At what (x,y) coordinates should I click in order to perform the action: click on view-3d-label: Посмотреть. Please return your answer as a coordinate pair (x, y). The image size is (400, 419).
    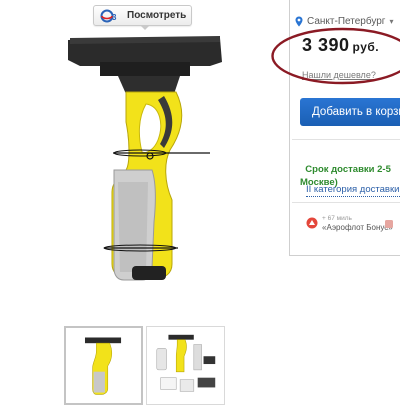
    Looking at the image, I should click on (157, 15).